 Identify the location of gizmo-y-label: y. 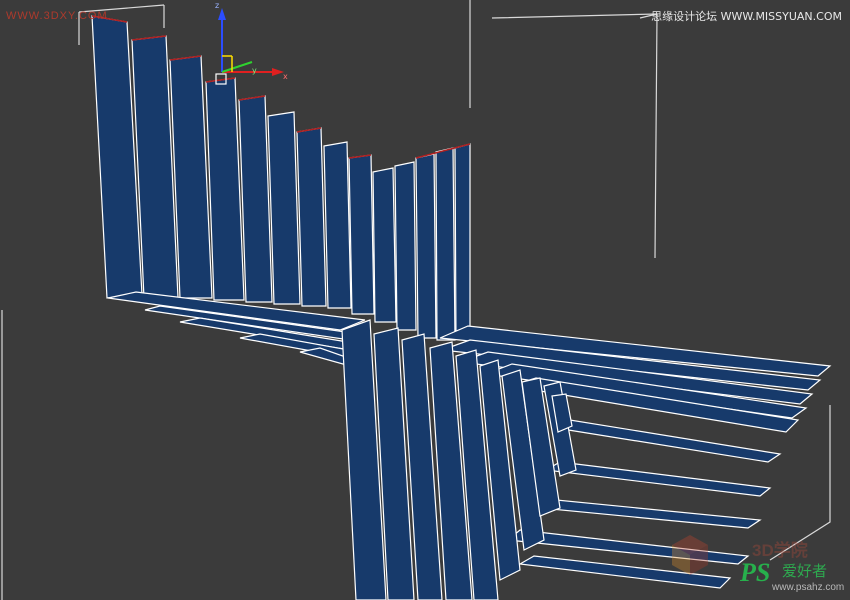
(254, 70).